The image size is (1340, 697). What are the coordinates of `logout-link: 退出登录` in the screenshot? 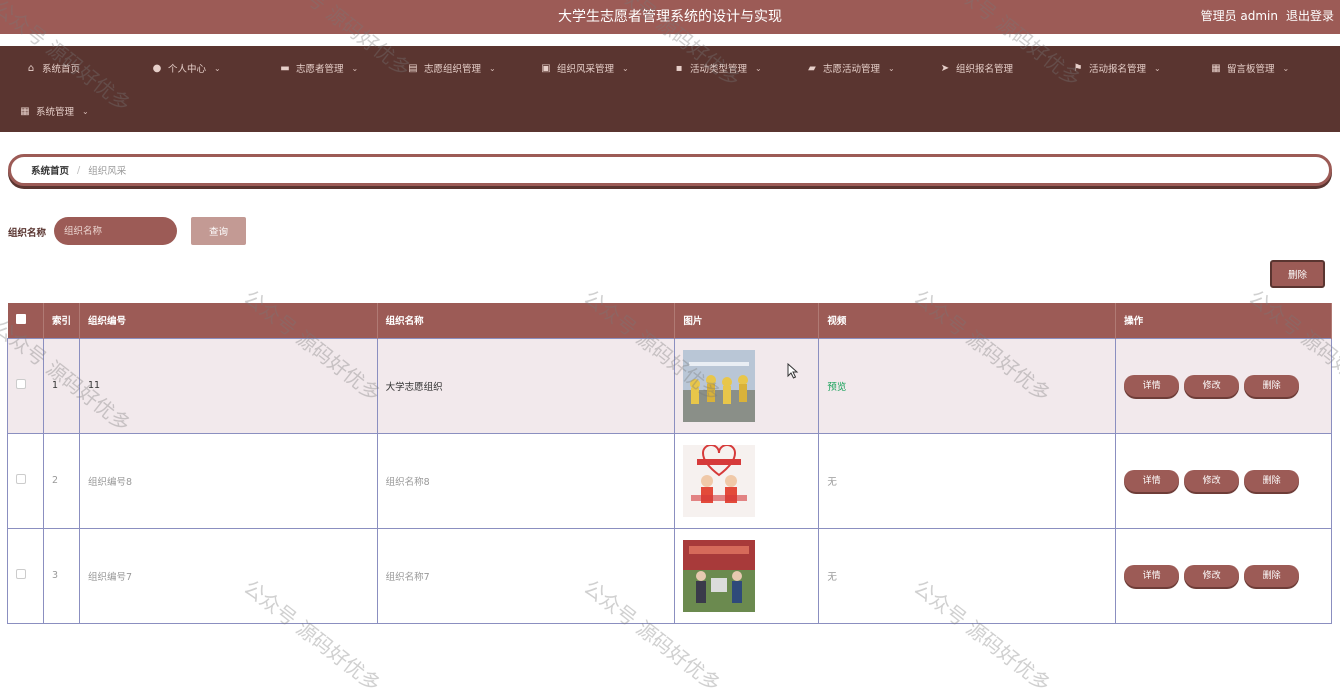 It's located at (1310, 15).